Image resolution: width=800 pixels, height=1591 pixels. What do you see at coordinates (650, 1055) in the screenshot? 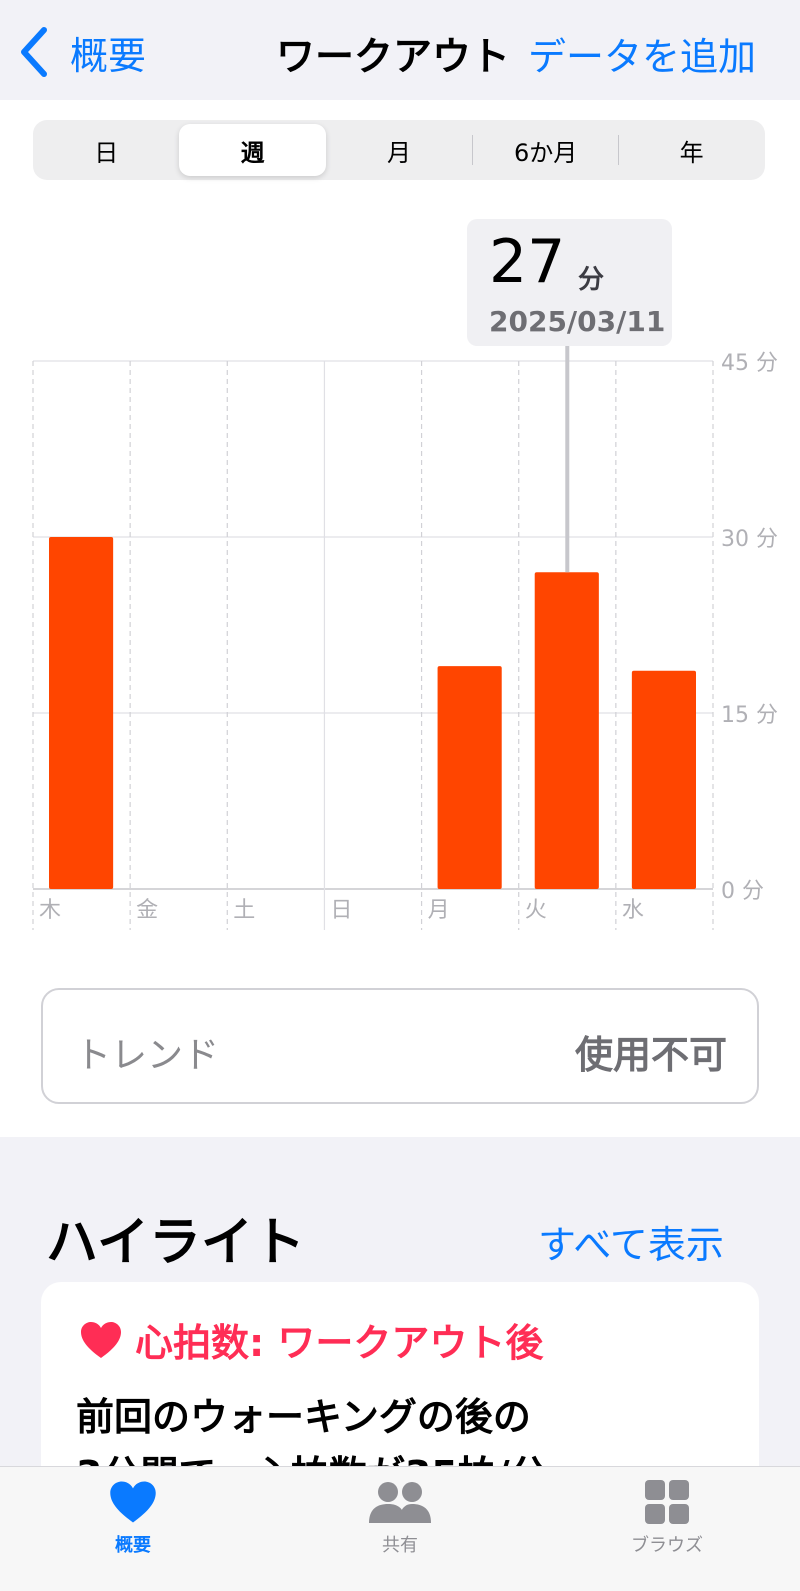
I see `trend-value: 使用不可` at bounding box center [650, 1055].